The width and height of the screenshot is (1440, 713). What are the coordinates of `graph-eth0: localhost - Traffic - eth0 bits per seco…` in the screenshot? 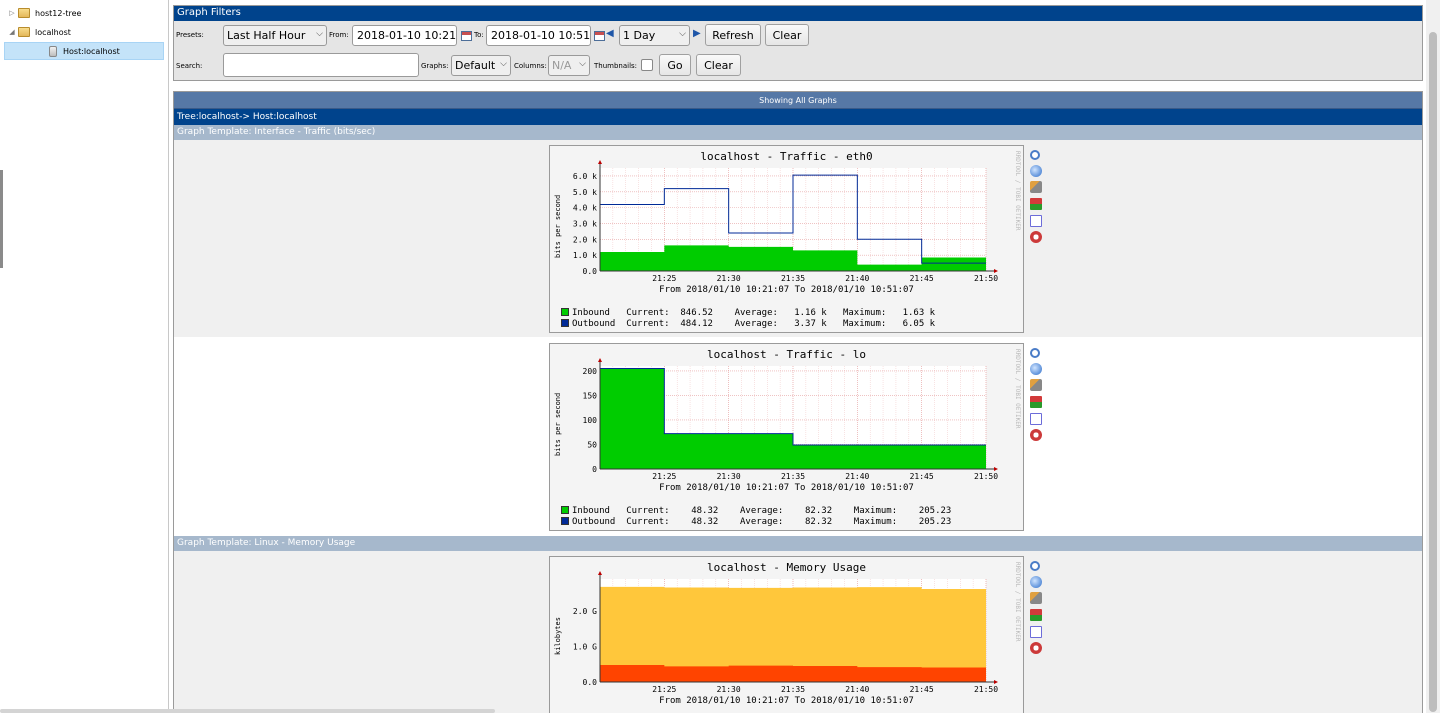 It's located at (786, 239).